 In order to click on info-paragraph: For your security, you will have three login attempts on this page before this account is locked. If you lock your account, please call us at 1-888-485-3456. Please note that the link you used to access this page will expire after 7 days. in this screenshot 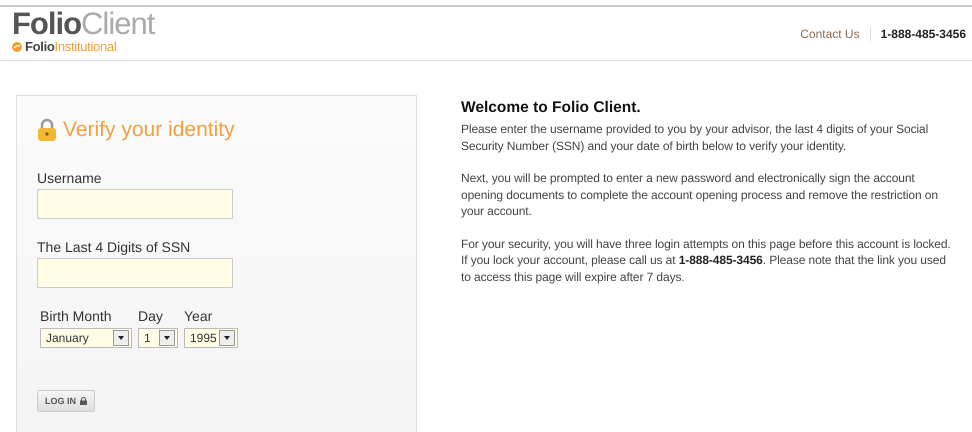, I will do `click(706, 260)`.